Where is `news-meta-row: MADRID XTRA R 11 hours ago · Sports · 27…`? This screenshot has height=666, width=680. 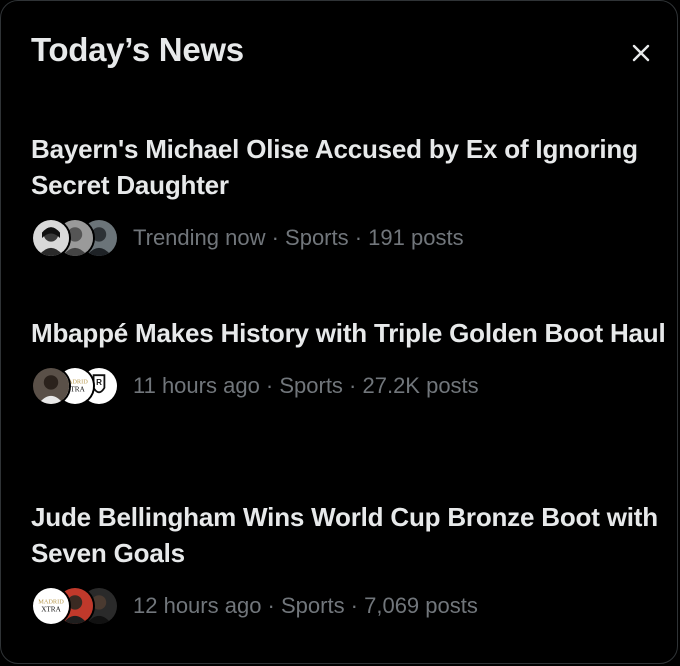
news-meta-row: MADRID XTRA R 11 hours ago · Sports · 27… is located at coordinates (349, 386).